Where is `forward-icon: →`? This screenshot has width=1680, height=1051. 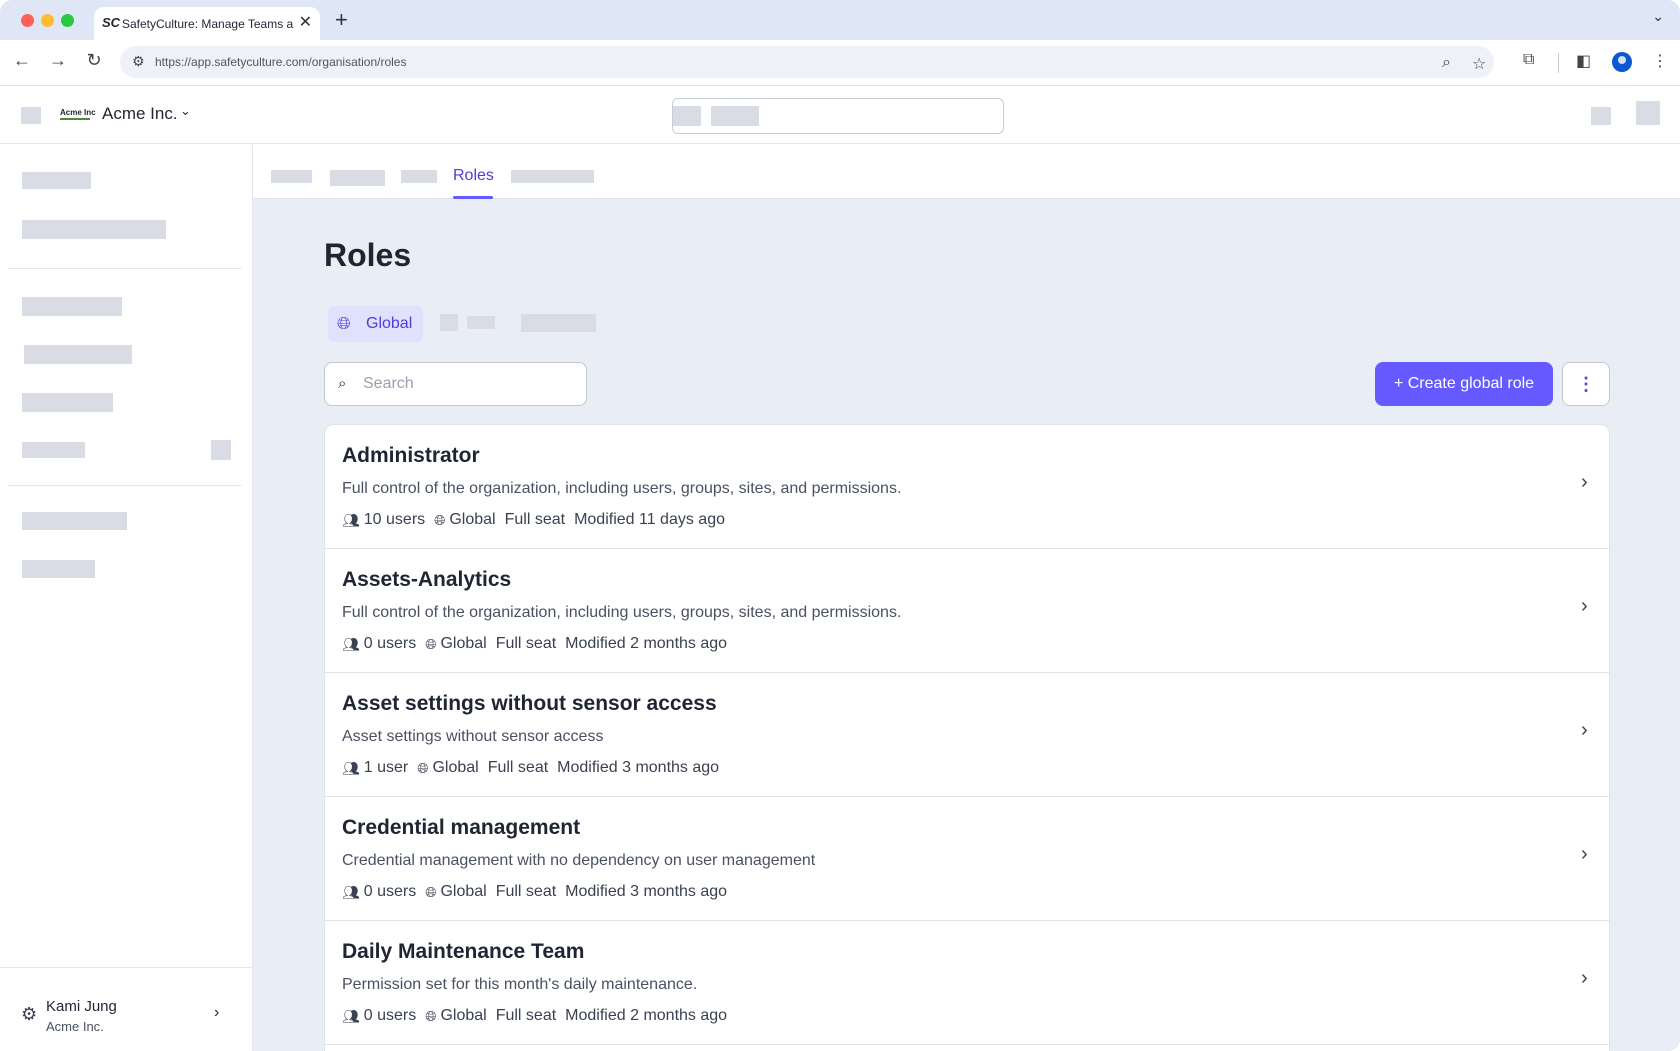
forward-icon: → is located at coordinates (58, 60).